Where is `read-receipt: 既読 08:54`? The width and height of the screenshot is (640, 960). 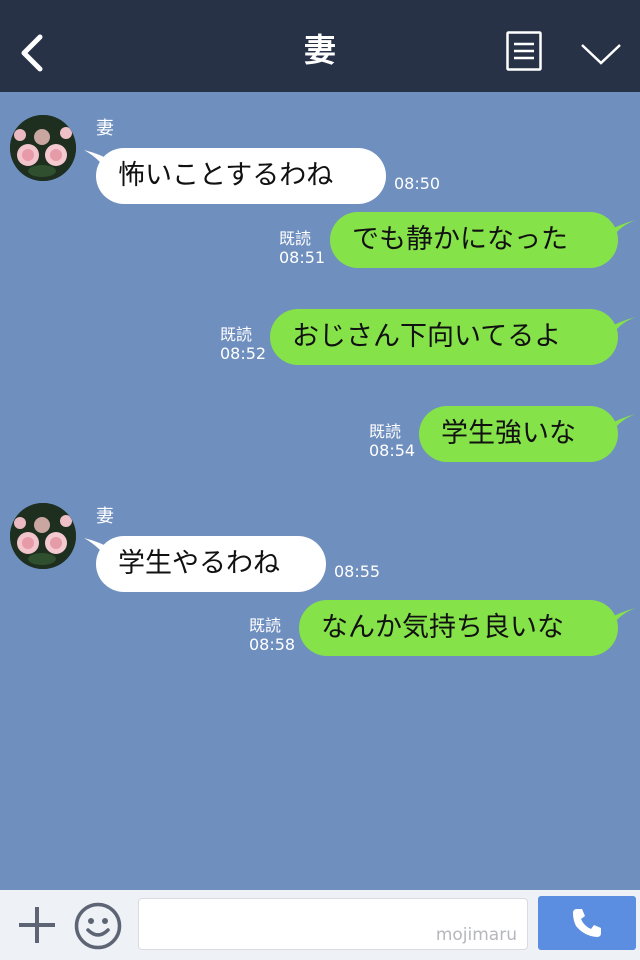 read-receipt: 既読 08:54 is located at coordinates (392, 441).